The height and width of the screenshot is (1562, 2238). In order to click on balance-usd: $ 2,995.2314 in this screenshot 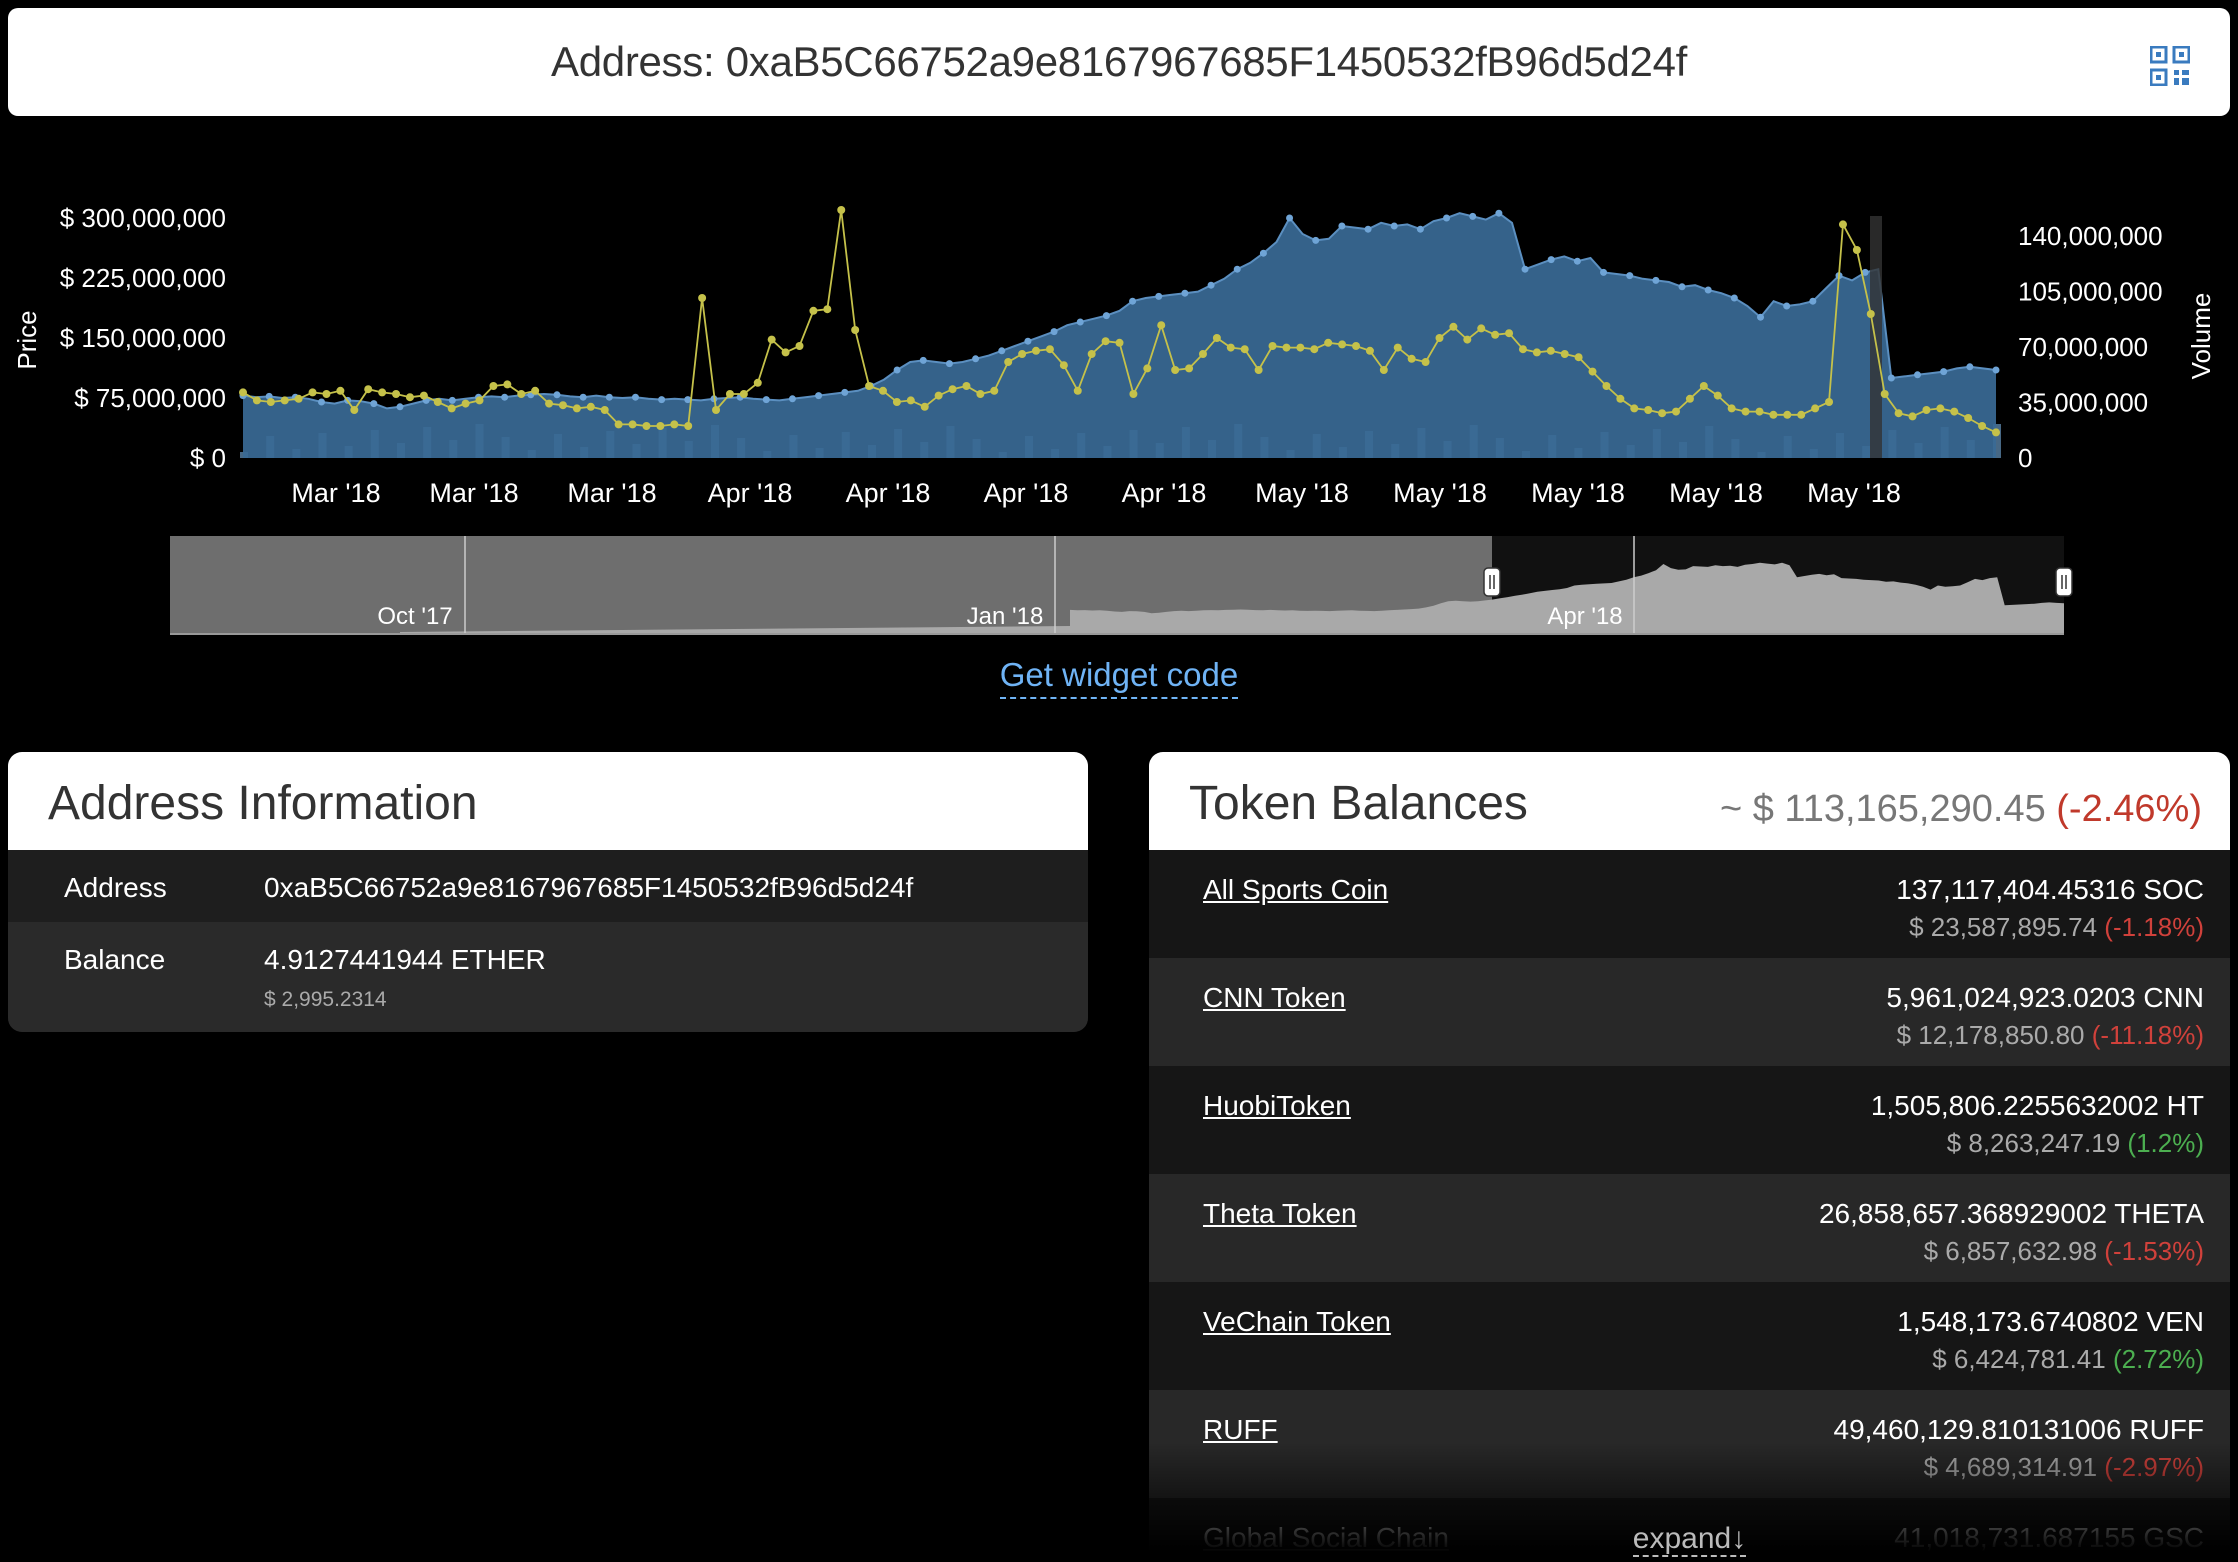, I will do `click(325, 999)`.